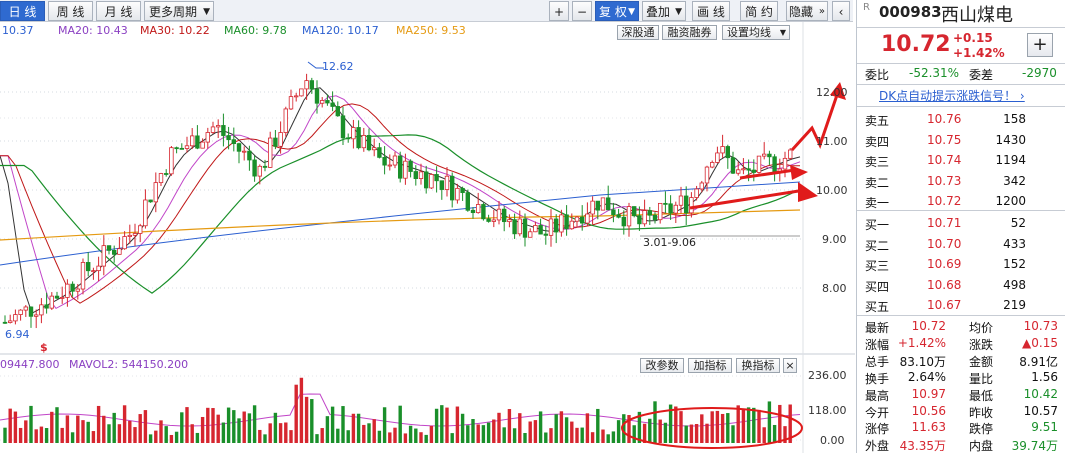 Image resolution: width=1065 pixels, height=453 pixels. What do you see at coordinates (877, 328) in the screenshot?
I see `stat-label: 最新` at bounding box center [877, 328].